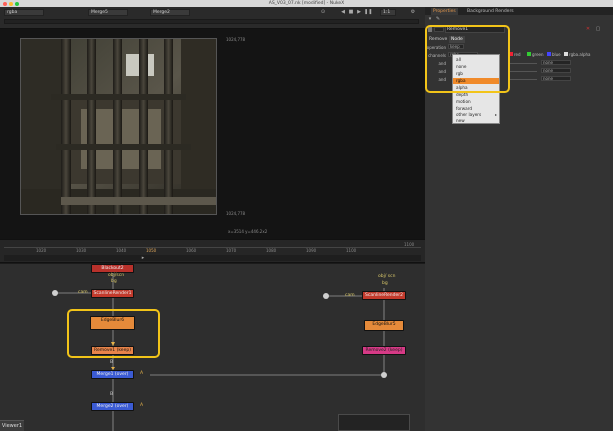  I want to click on input-label-bg: bg, so click(114, 281).